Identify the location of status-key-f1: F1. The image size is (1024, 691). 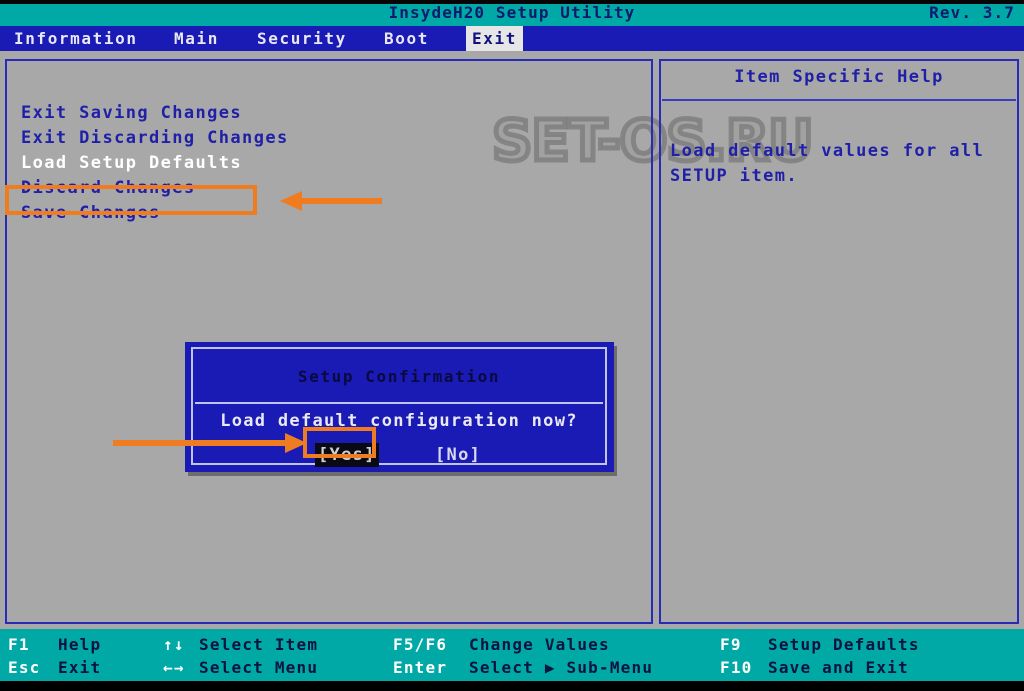
(19, 644).